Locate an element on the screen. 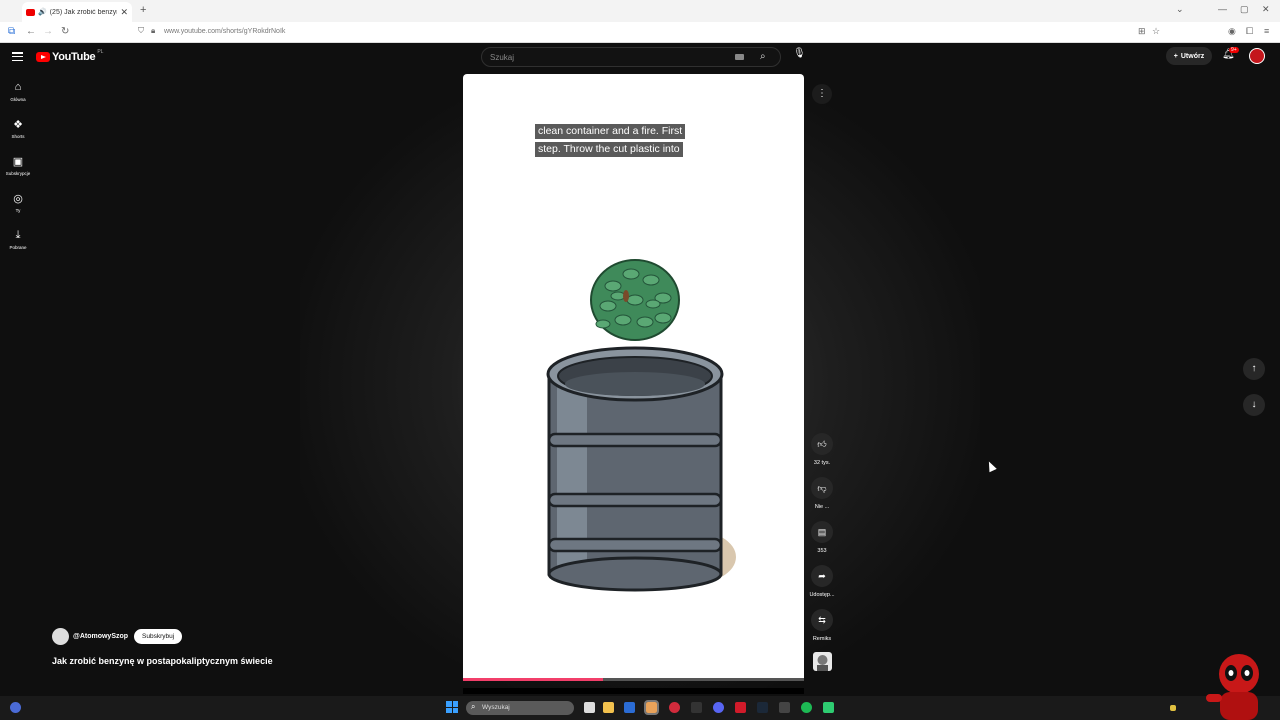 Image resolution: width=1280 pixels, height=720 pixels. search-icon: ⌕ is located at coordinates (763, 56).